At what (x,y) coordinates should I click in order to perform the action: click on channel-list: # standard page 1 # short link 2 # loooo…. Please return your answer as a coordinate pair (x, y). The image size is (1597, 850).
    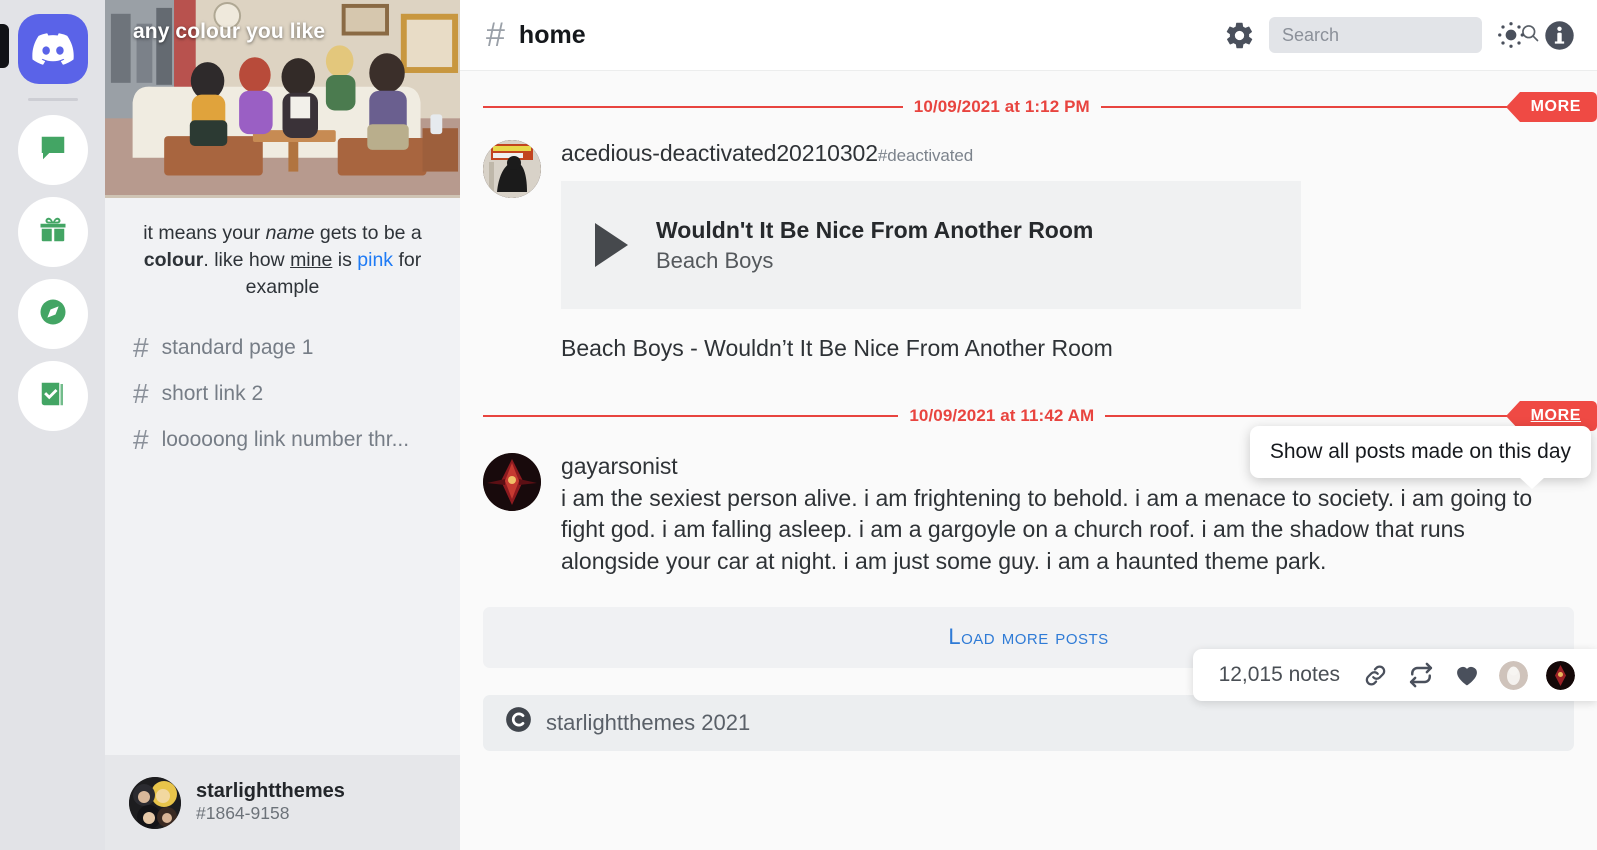
    Looking at the image, I should click on (282, 387).